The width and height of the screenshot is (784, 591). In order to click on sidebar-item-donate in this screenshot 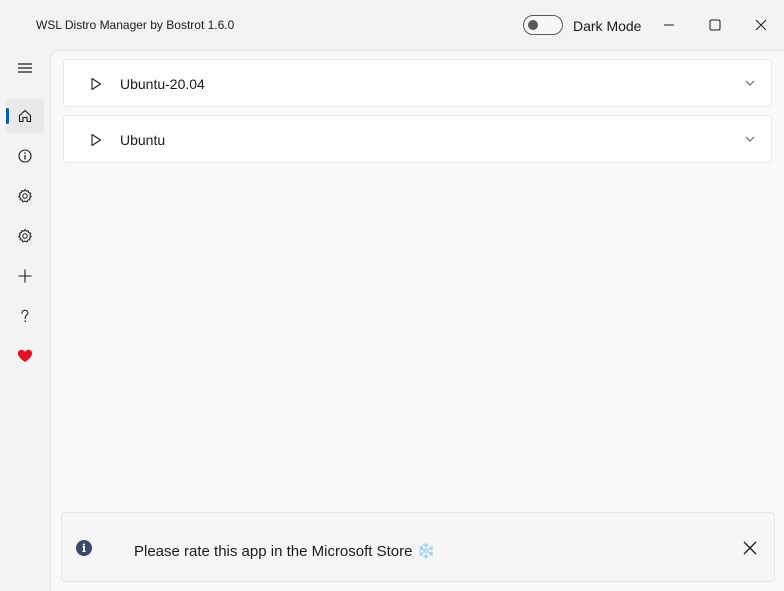, I will do `click(25, 356)`.